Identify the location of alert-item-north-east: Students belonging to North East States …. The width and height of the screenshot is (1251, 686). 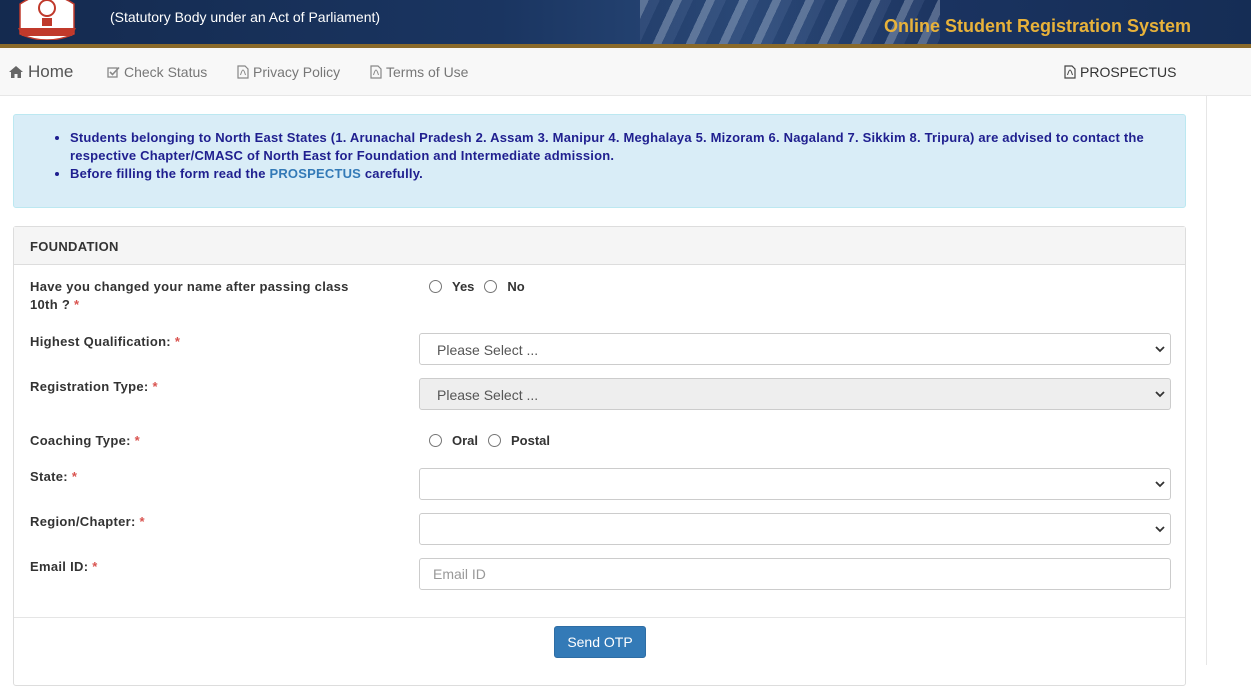
(617, 147).